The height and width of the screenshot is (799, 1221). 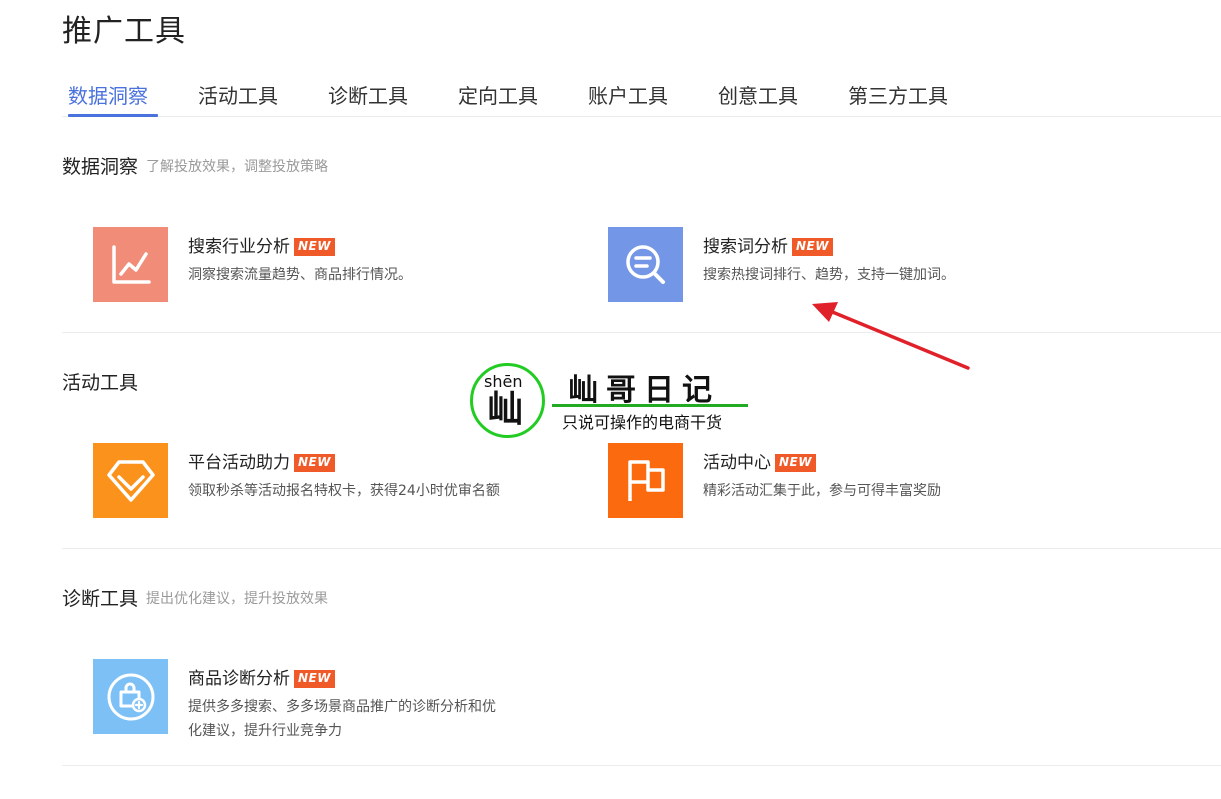 I want to click on tab-targeting-tools: 定向工具, so click(x=498, y=94).